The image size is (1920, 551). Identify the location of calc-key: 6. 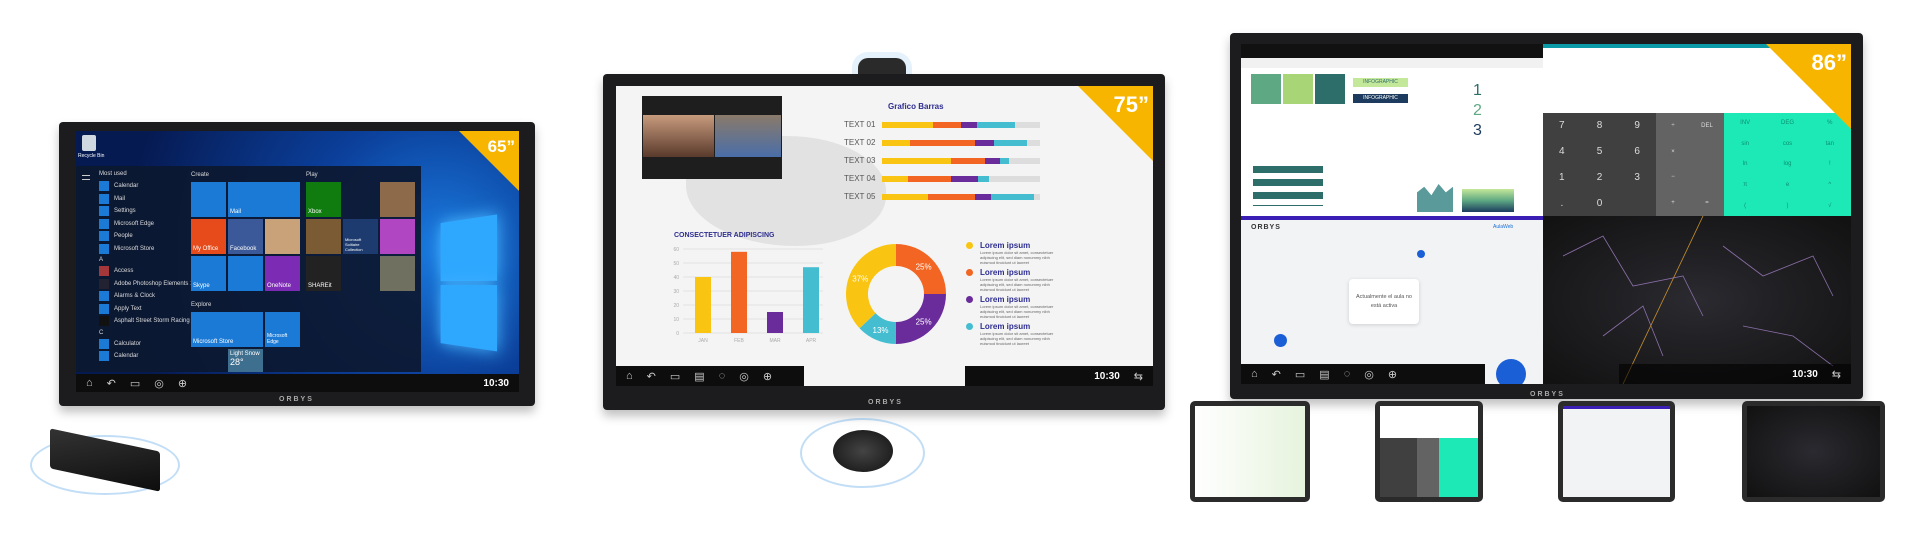
(1637, 152).